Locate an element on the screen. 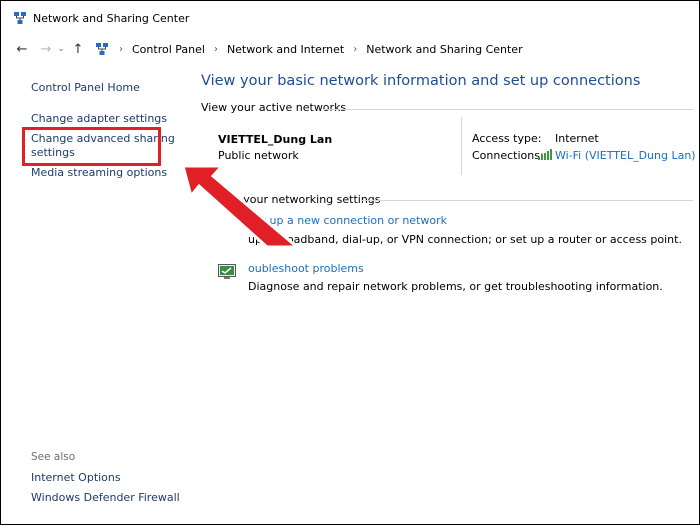  forward-button: → is located at coordinates (46, 49).